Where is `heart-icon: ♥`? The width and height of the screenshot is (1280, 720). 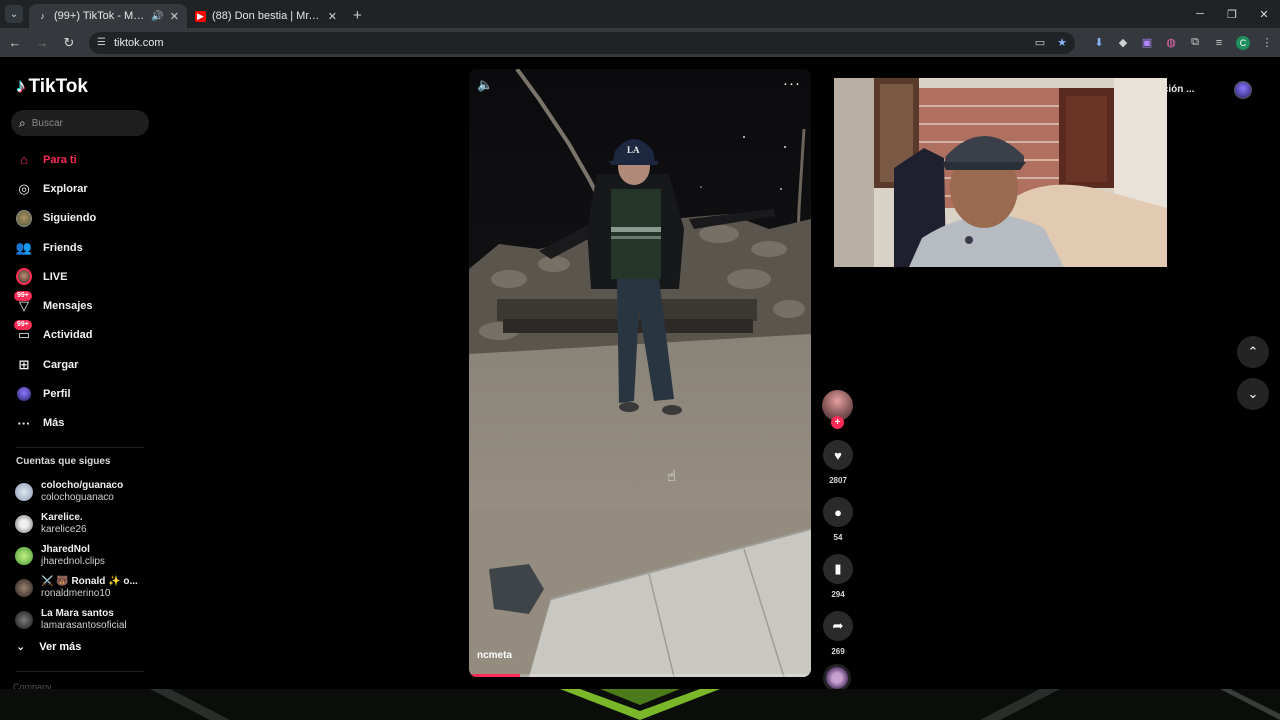
heart-icon: ♥ is located at coordinates (838, 455).